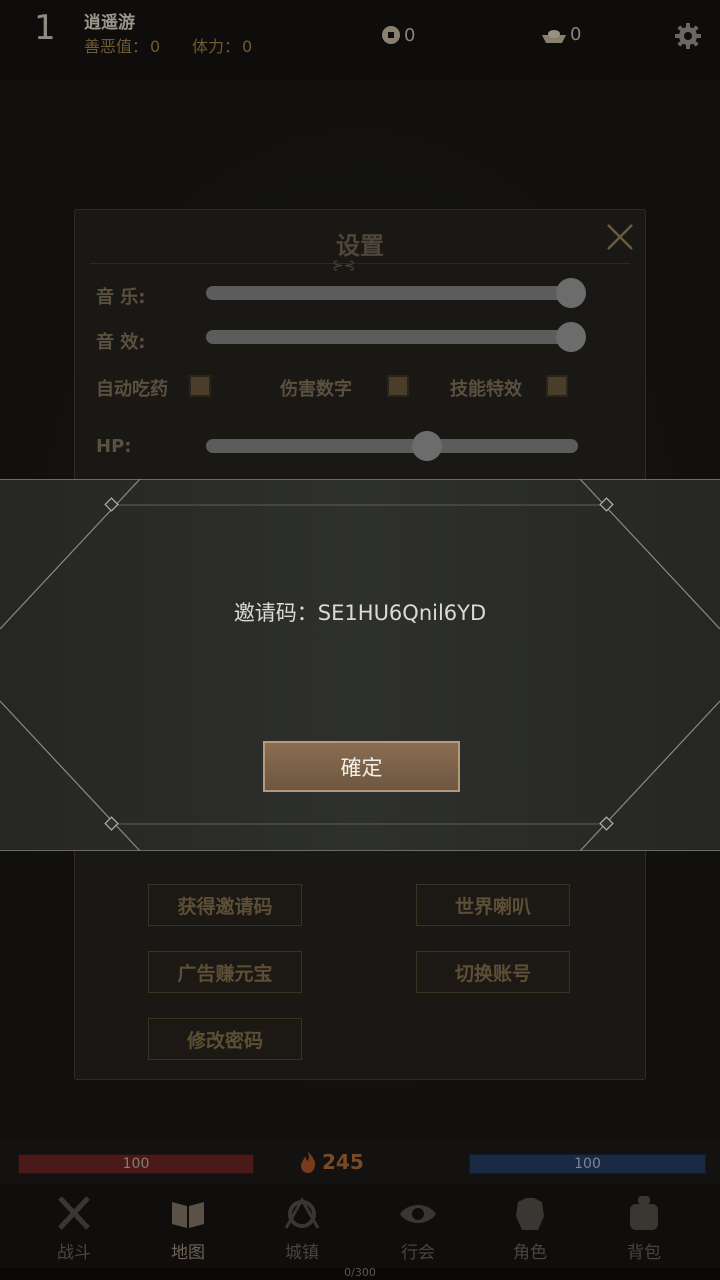 This screenshot has width=720, height=1280. Describe the element at coordinates (136, 1164) in the screenshot. I see `hp-bar: 100` at that location.